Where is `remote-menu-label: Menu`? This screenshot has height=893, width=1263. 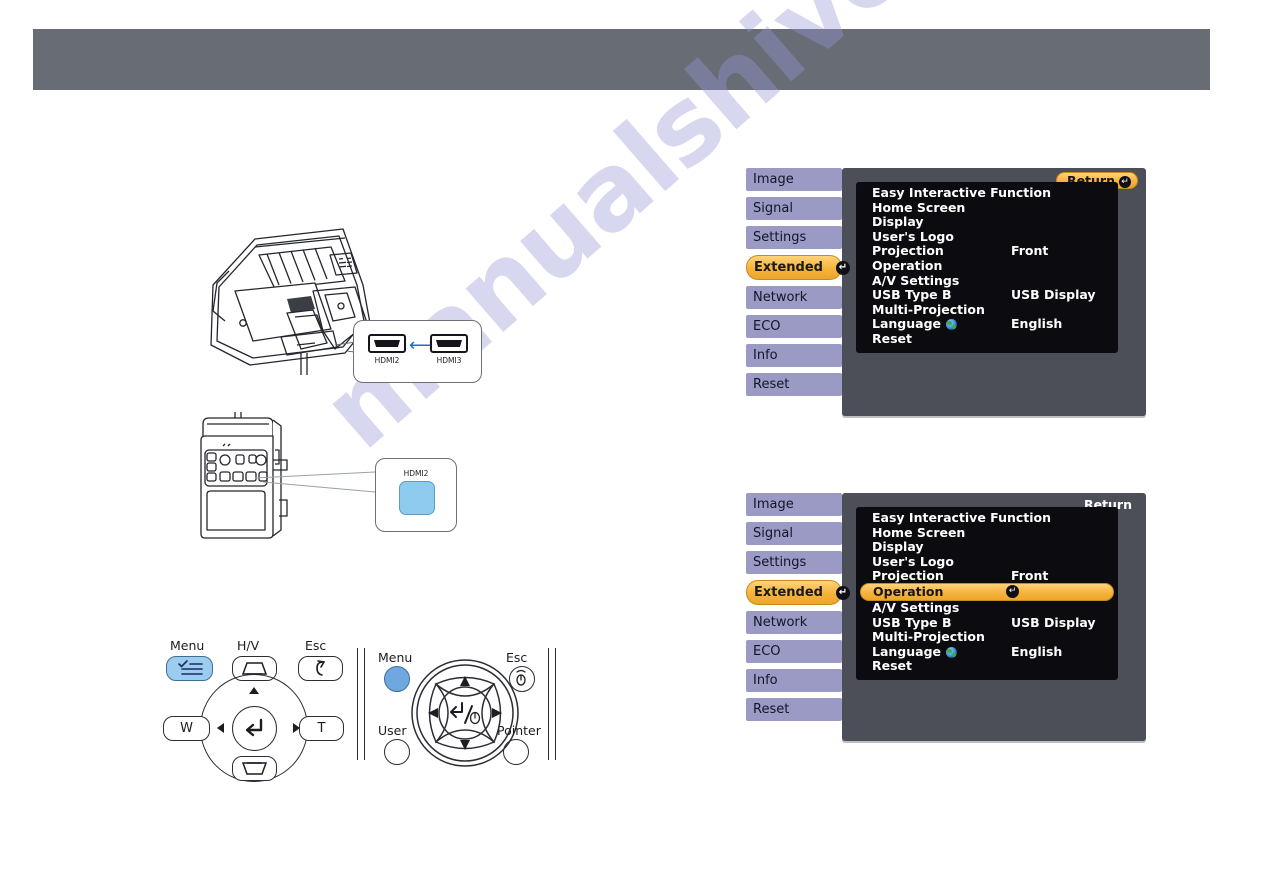
remote-menu-label: Menu is located at coordinates (395, 657).